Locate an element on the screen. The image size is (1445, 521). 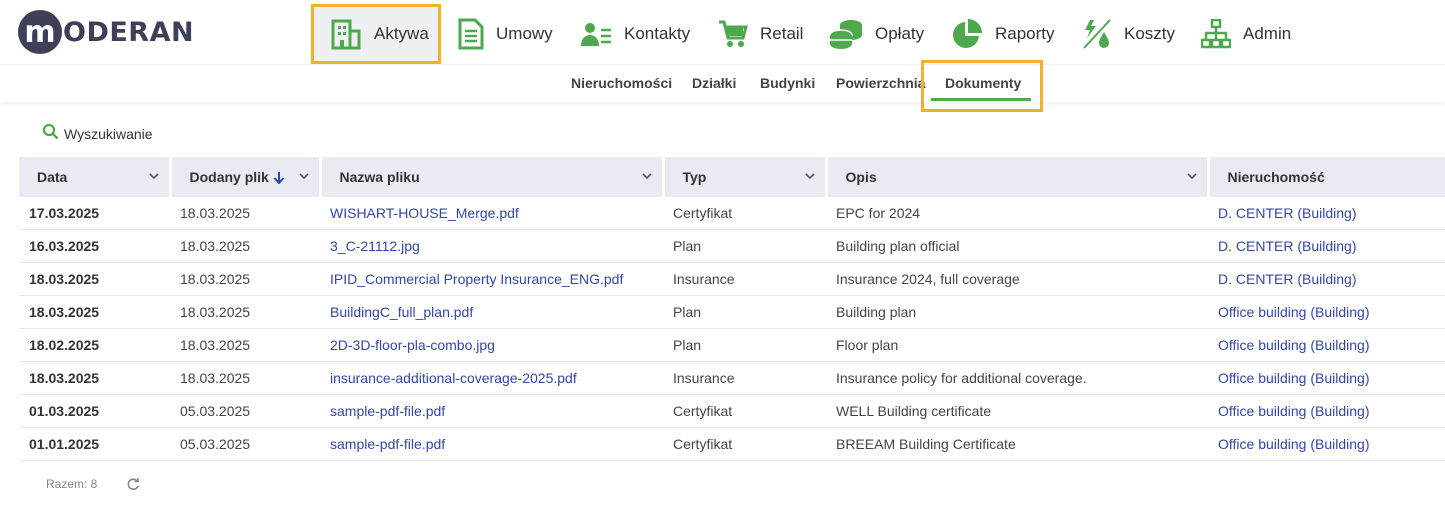
cell-description: Building plan official is located at coordinates (1017, 246).